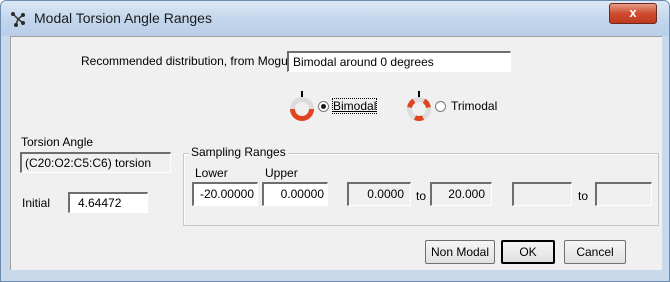 Image resolution: width=670 pixels, height=282 pixels. I want to click on torsion-atoms-field: (C20:O2:C5:C6) torsion, so click(95, 162).